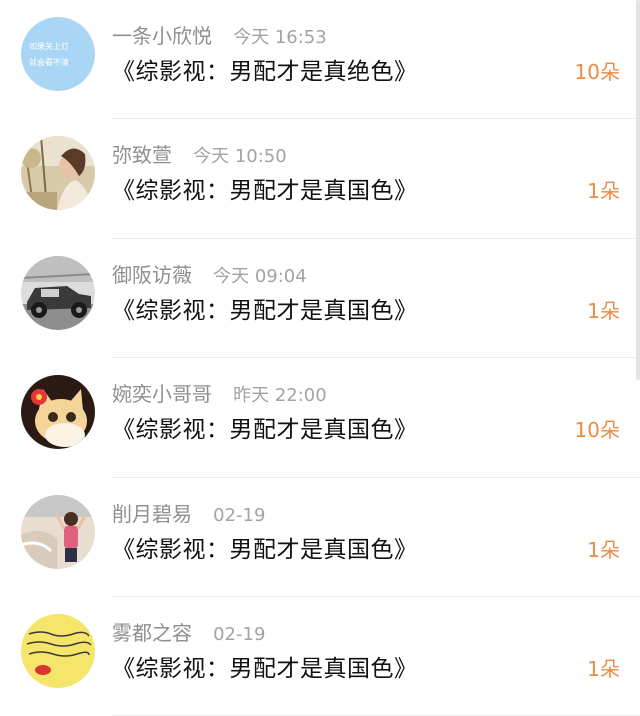 The height and width of the screenshot is (716, 640). What do you see at coordinates (162, 394) in the screenshot?
I see `username: 婉奕小哥哥` at bounding box center [162, 394].